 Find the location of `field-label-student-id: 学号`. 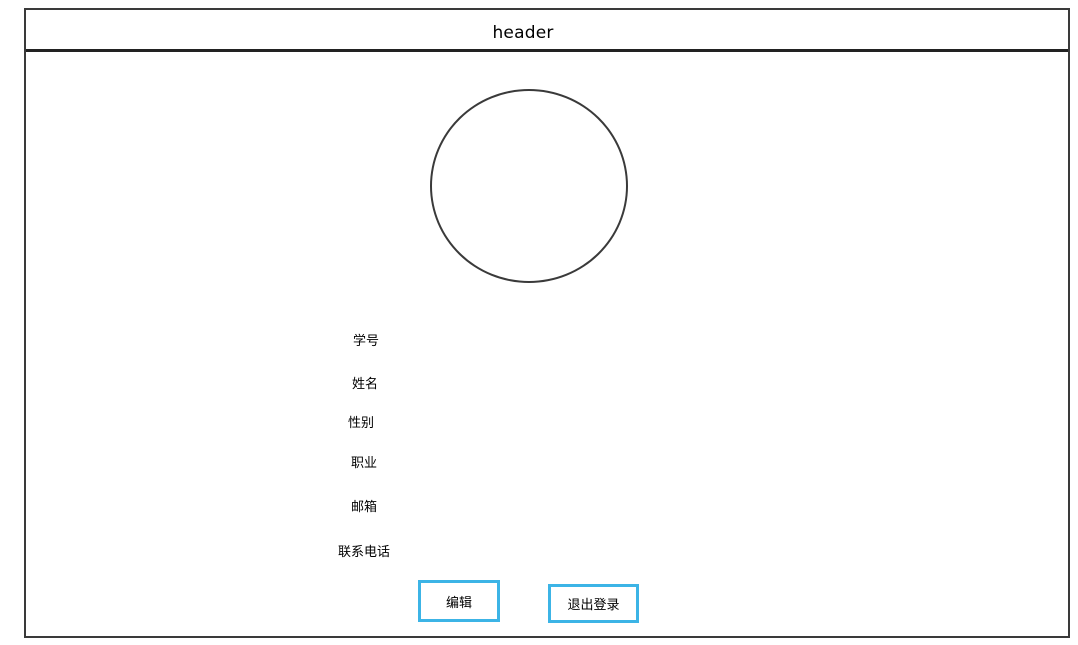

field-label-student-id: 学号 is located at coordinates (366, 341).